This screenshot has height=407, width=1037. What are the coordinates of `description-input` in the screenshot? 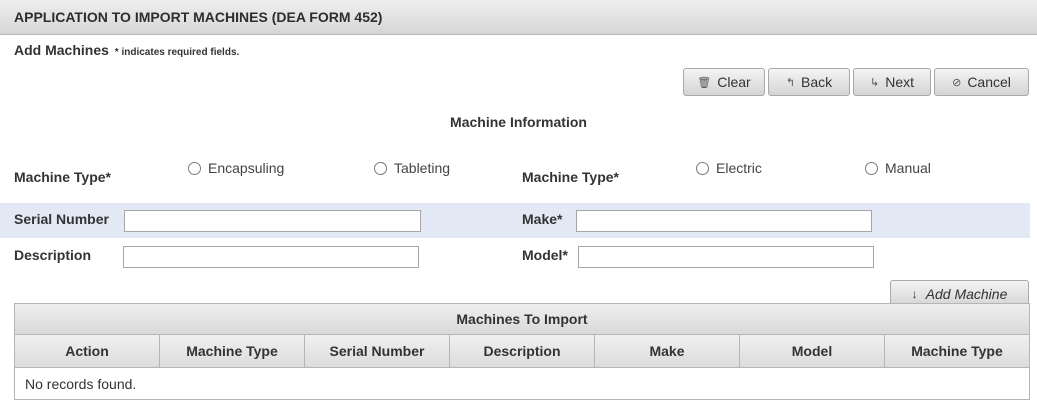 It's located at (271, 257).